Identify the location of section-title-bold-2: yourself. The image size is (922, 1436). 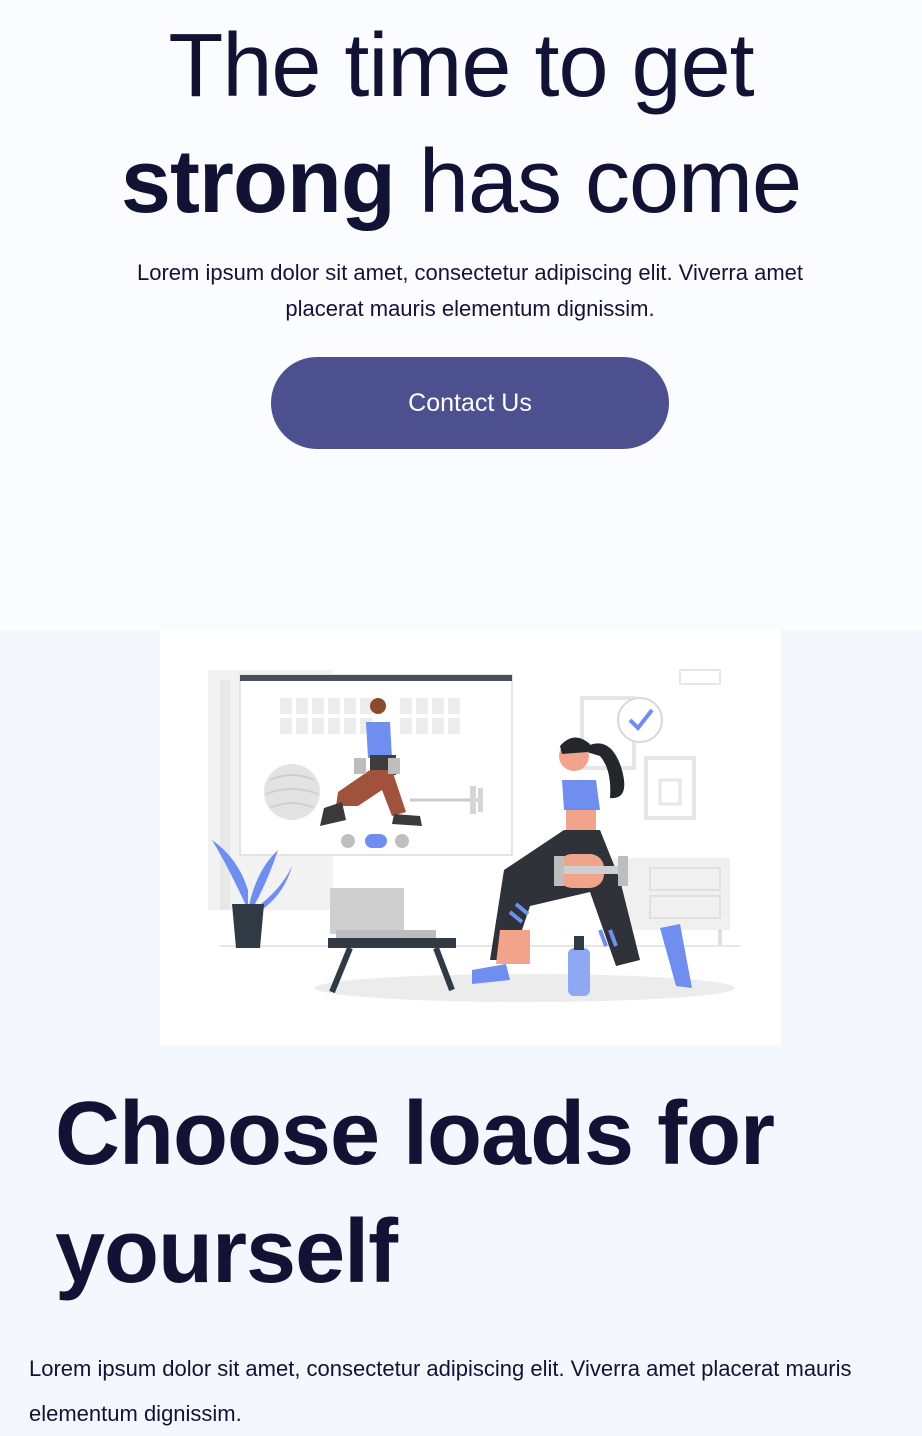
(226, 1252).